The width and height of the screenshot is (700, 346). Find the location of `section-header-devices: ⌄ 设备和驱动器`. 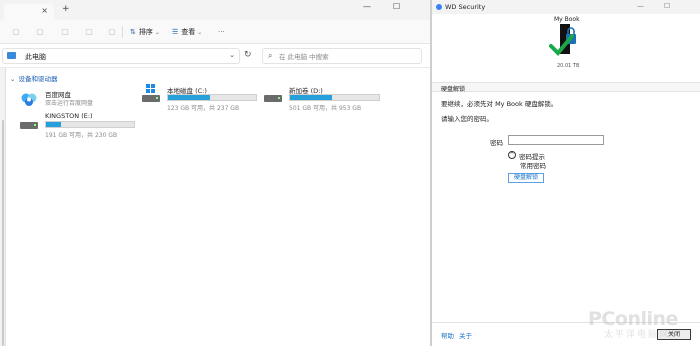

section-header-devices: ⌄ 设备和驱动器 is located at coordinates (33, 78).